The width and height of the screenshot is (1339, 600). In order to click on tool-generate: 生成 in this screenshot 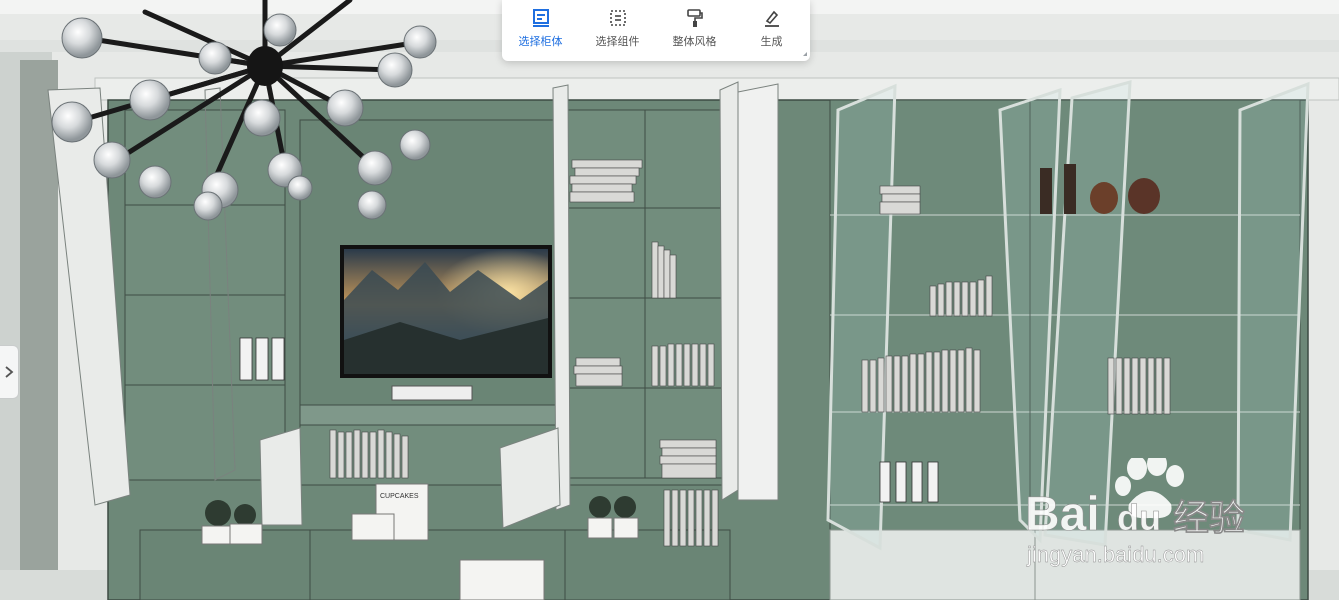, I will do `click(772, 28)`.